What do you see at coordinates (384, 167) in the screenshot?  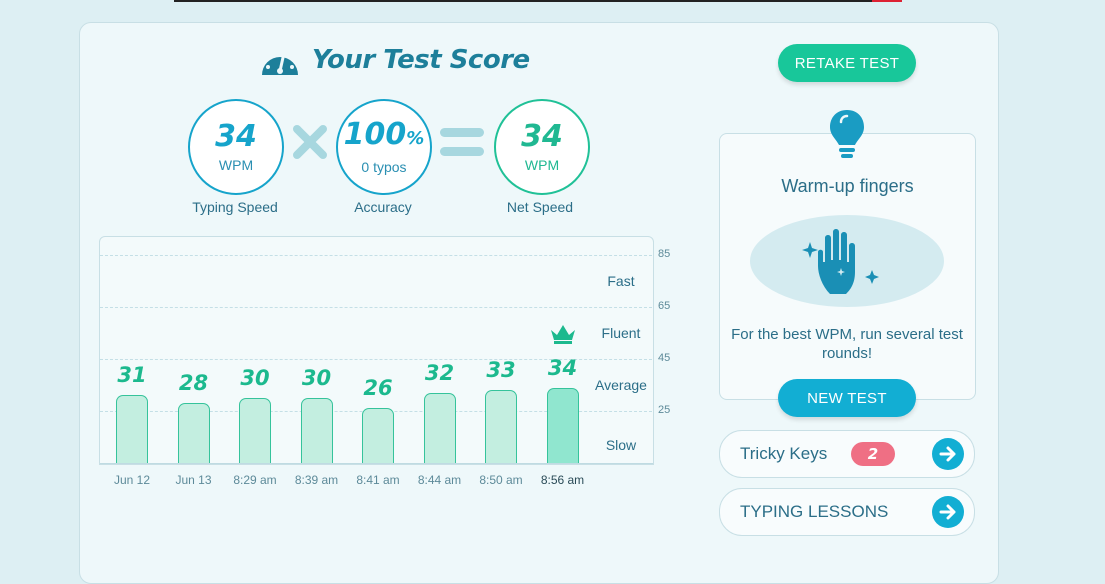 I see `typos-count: 0 typos` at bounding box center [384, 167].